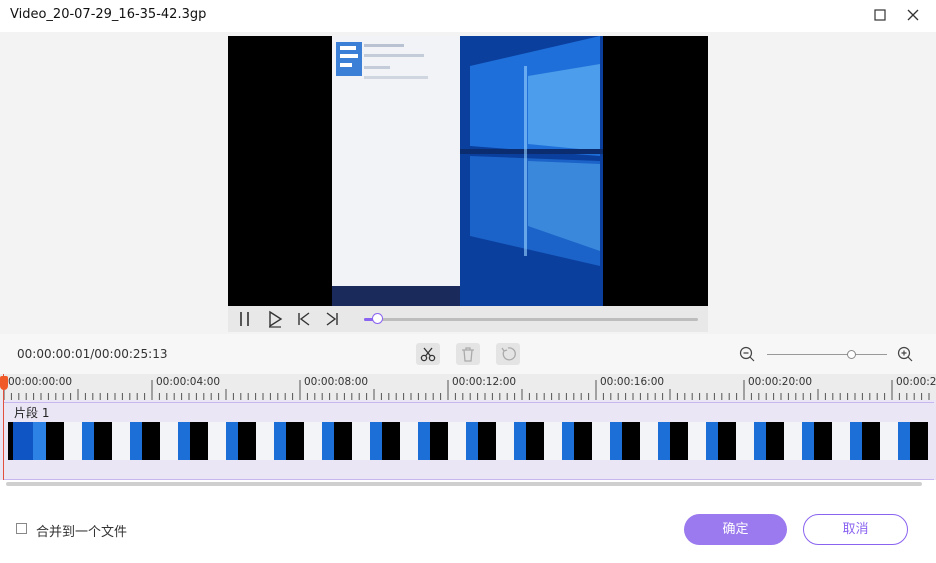 Image resolution: width=936 pixels, height=563 pixels. I want to click on segment-track: 片段 1, so click(468, 440).